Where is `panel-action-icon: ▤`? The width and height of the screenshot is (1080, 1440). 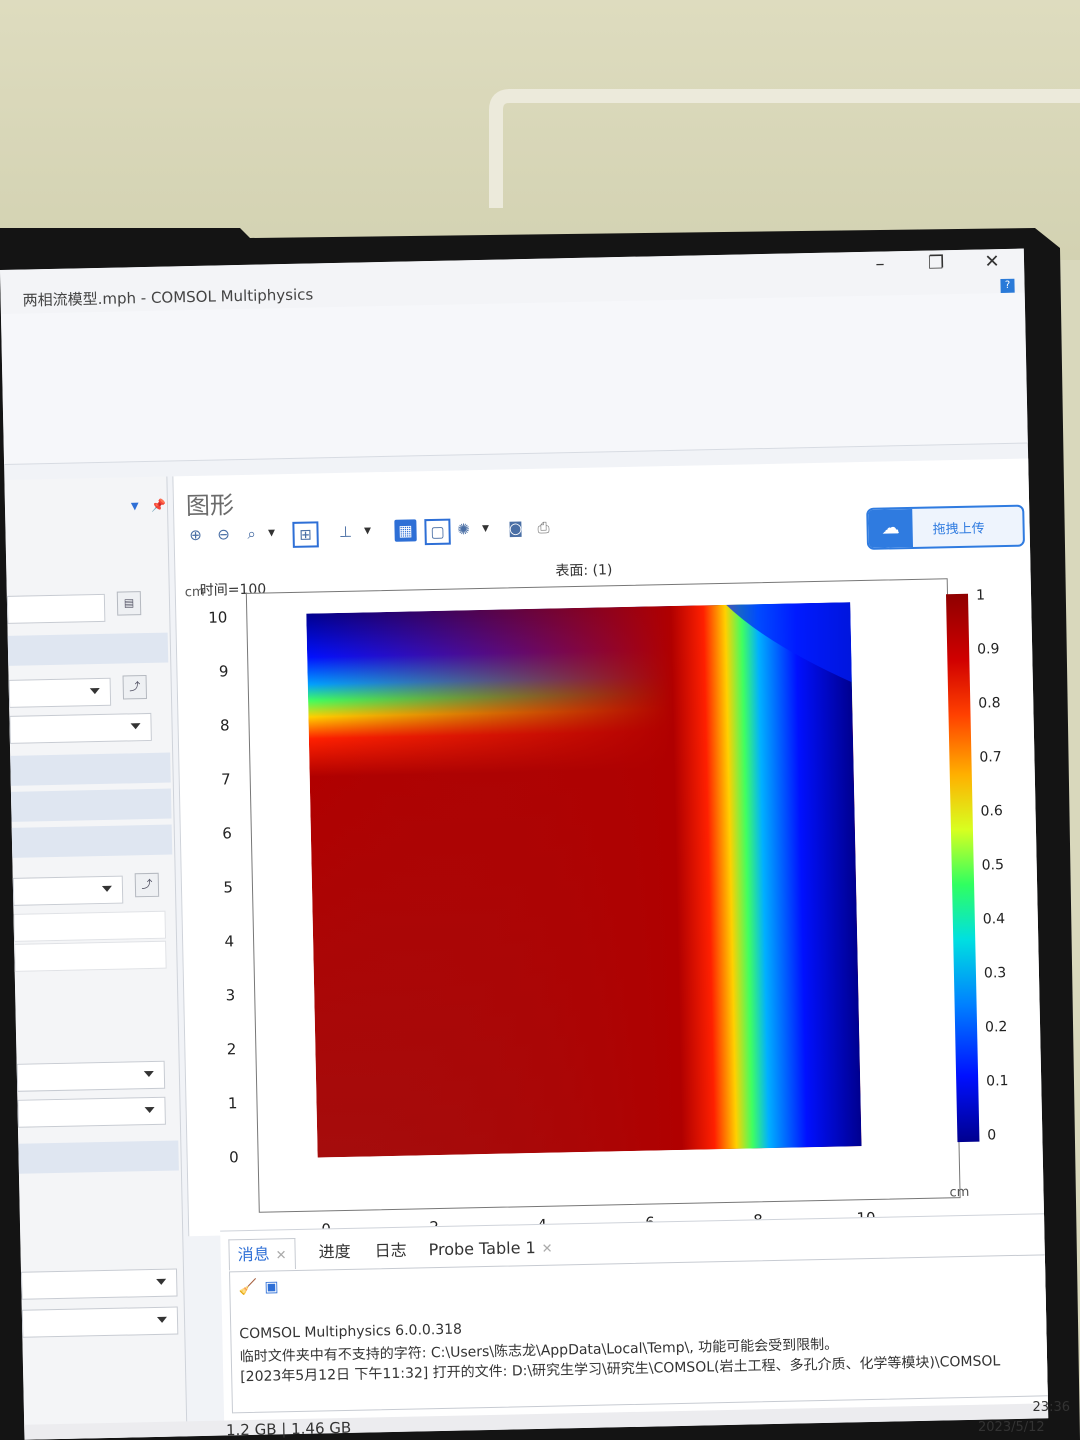
panel-action-icon: ▤ is located at coordinates (129, 603).